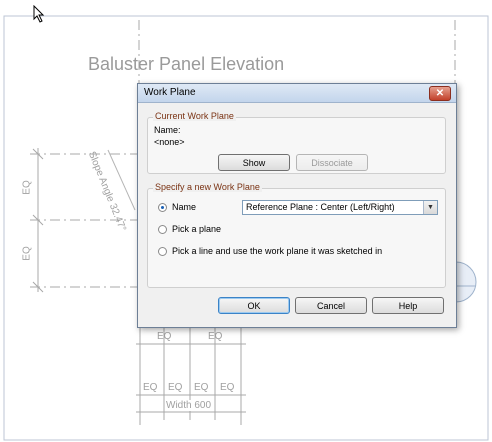 This screenshot has height=442, width=492. I want to click on close-button: ✕, so click(440, 93).